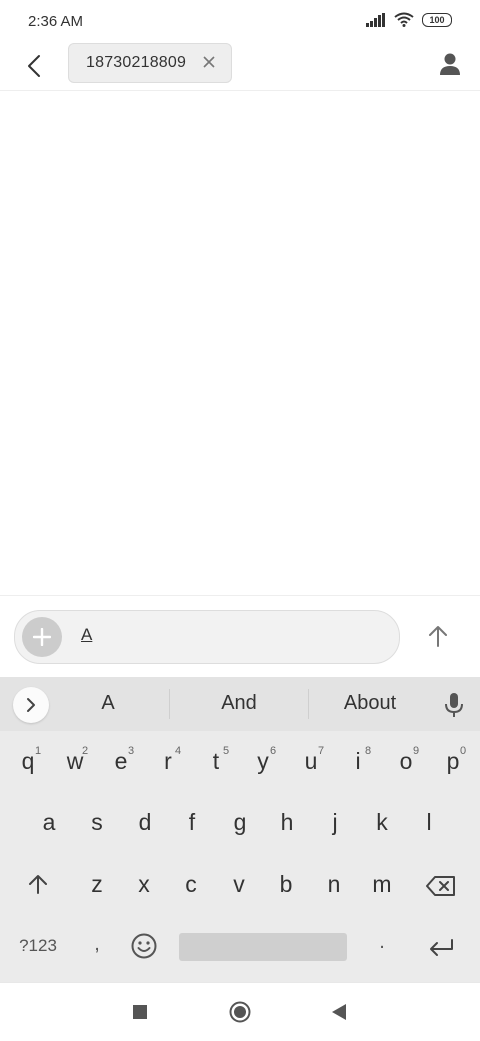 The height and width of the screenshot is (1041, 480). Describe the element at coordinates (49, 822) in the screenshot. I see `key-a: a` at that location.